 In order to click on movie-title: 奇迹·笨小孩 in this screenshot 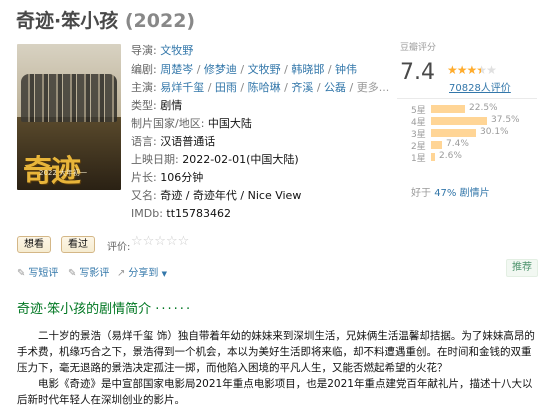, I will do `click(67, 21)`.